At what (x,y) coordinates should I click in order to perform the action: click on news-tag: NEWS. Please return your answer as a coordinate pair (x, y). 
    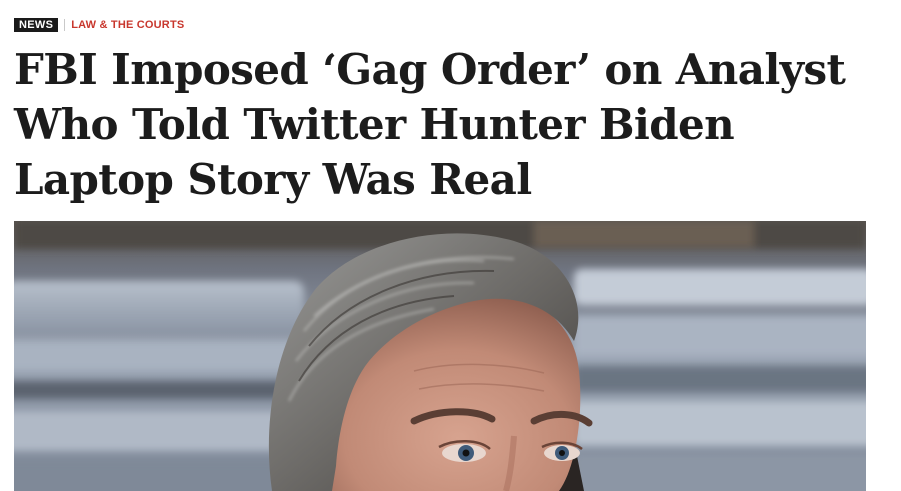
    Looking at the image, I should click on (36, 25).